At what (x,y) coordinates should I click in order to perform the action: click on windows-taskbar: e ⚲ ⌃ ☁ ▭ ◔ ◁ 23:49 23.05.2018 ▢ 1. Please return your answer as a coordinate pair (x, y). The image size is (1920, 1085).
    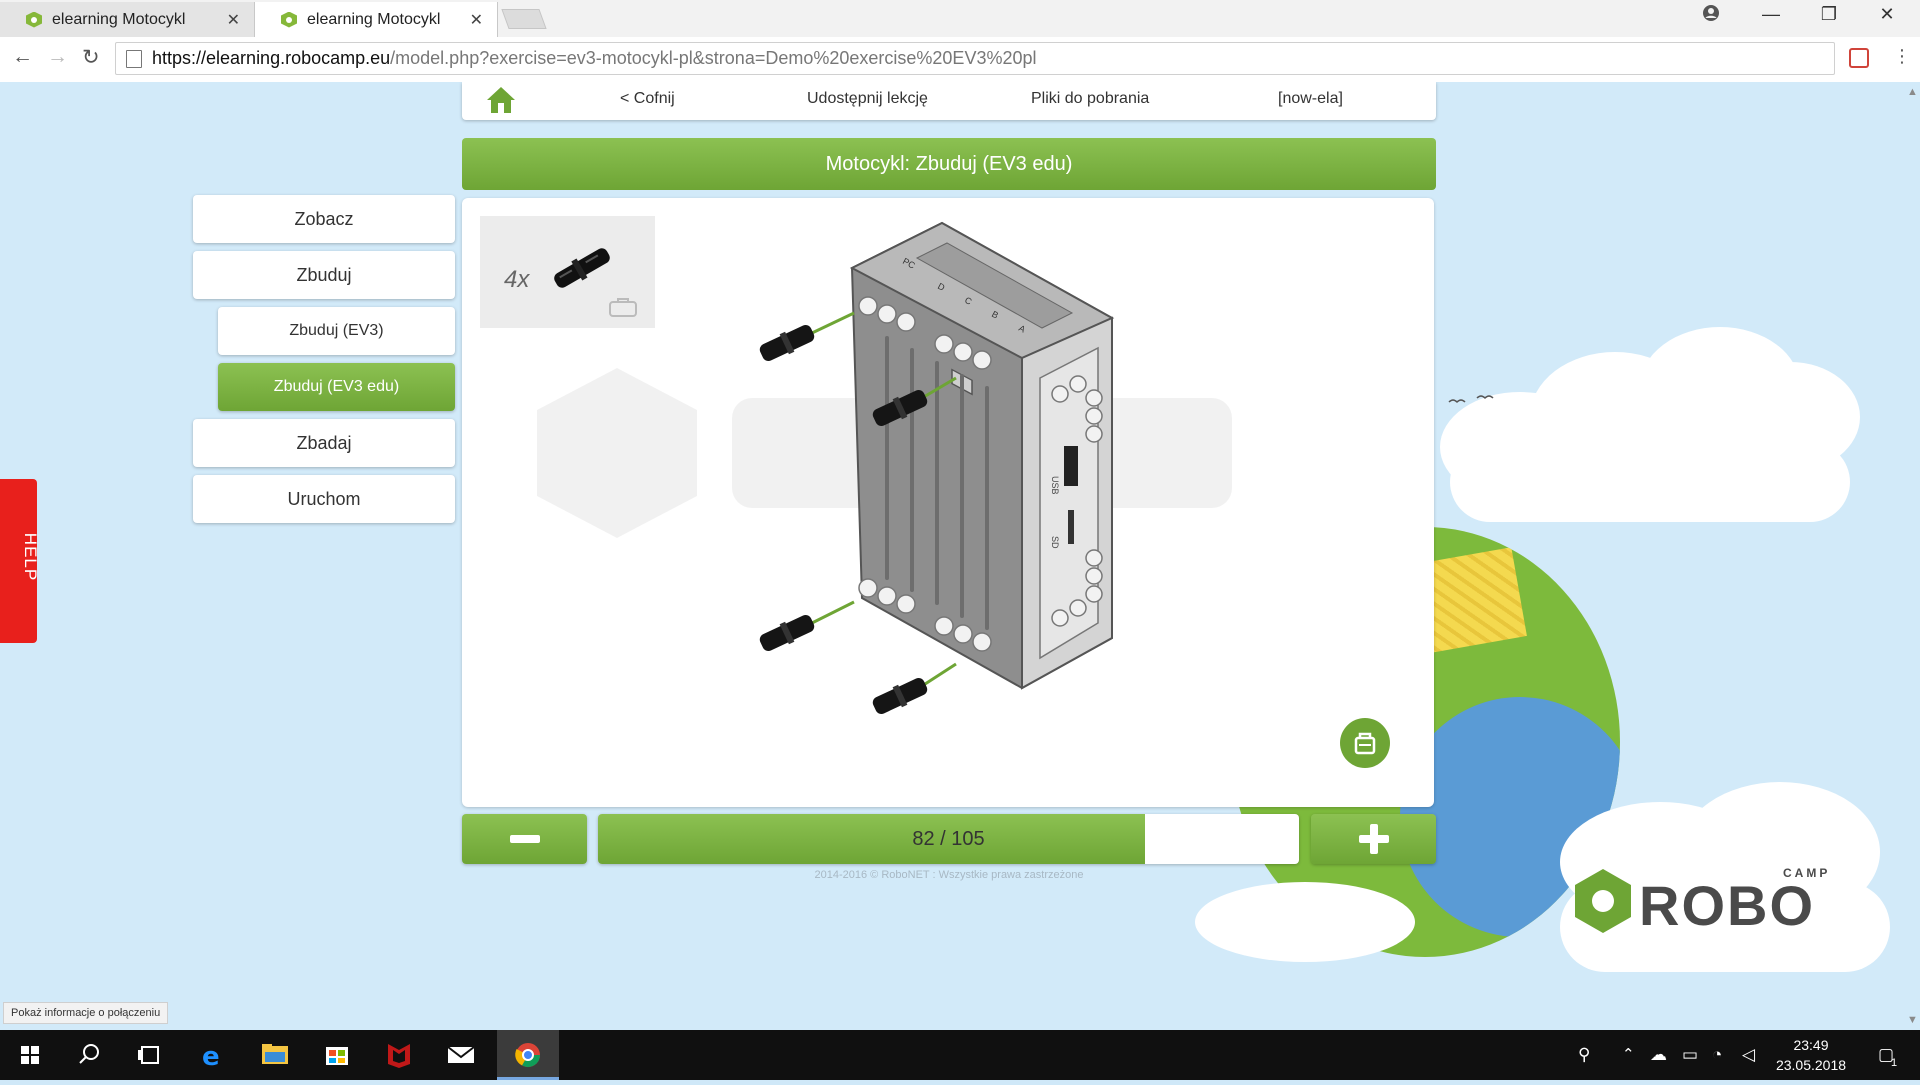
    Looking at the image, I should click on (960, 1055).